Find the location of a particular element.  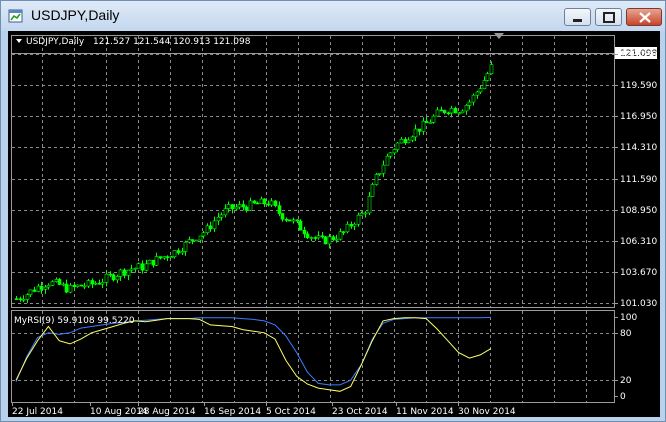

close-button is located at coordinates (644, 17).